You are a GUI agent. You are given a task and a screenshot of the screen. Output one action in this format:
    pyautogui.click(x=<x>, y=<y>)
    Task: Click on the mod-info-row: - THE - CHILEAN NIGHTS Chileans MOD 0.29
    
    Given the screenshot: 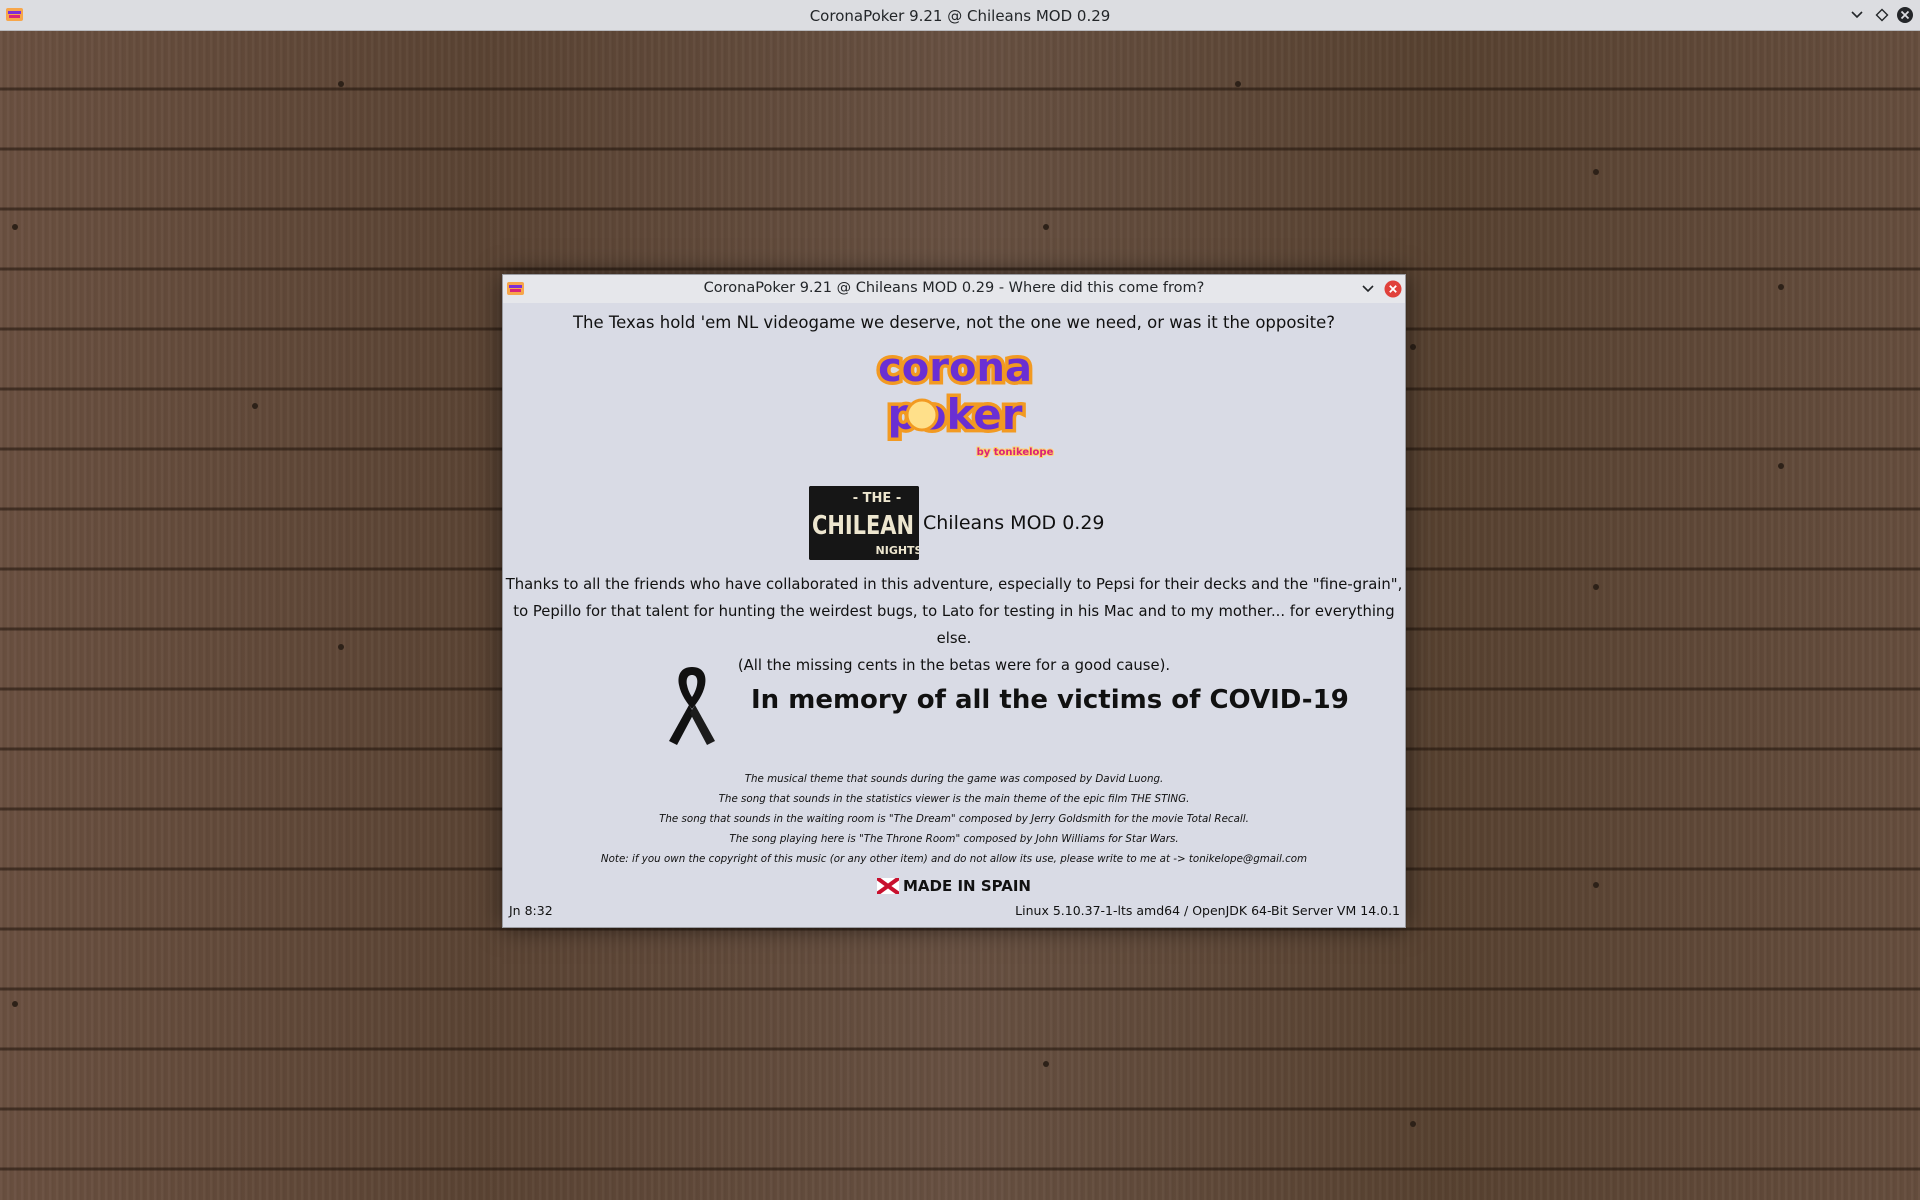 What is the action you would take?
    pyautogui.click(x=957, y=523)
    